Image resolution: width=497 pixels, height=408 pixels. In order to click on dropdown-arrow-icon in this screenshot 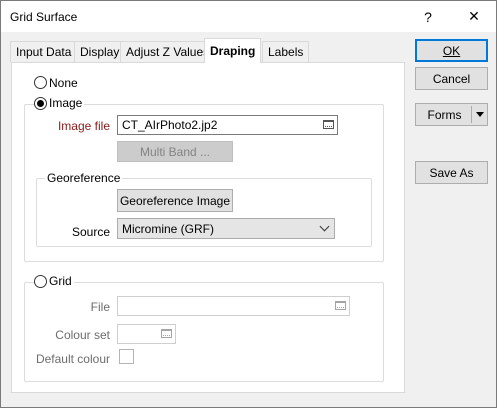, I will do `click(480, 114)`.